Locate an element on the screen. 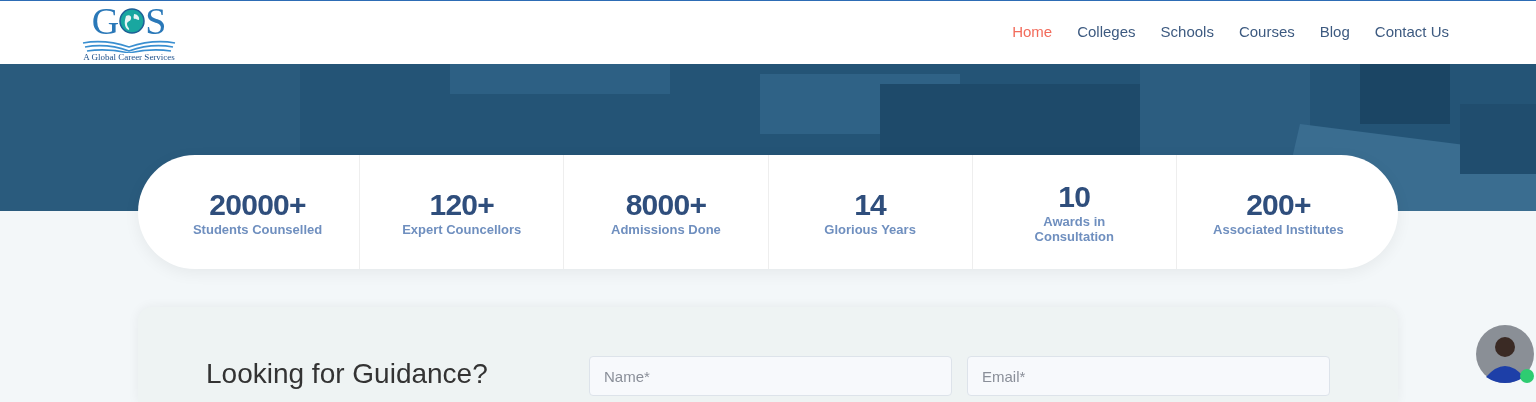  nav-link: Colleges is located at coordinates (1106, 32).